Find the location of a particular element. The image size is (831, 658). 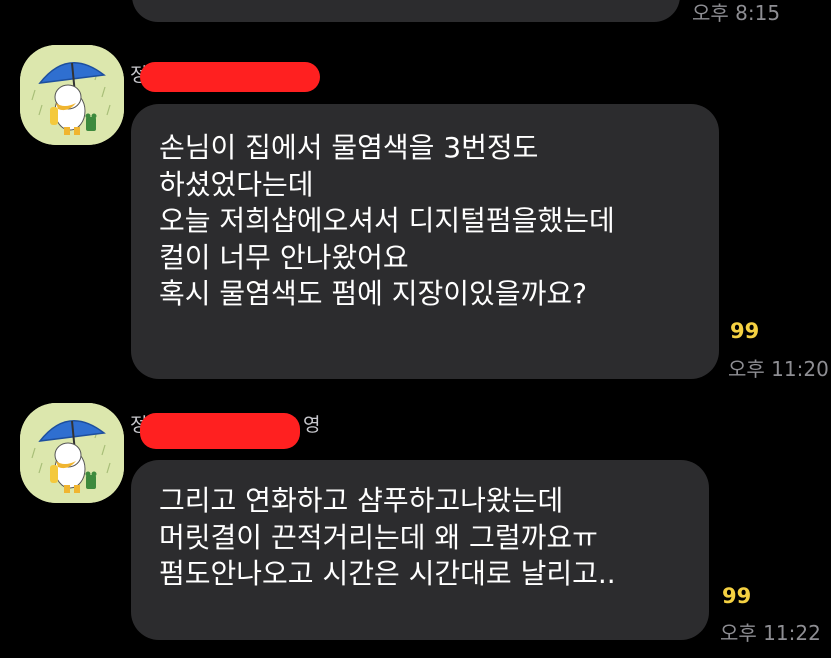

message-line: 그리고 연화하고 샴푸하고나왔는데 is located at coordinates (361, 500).